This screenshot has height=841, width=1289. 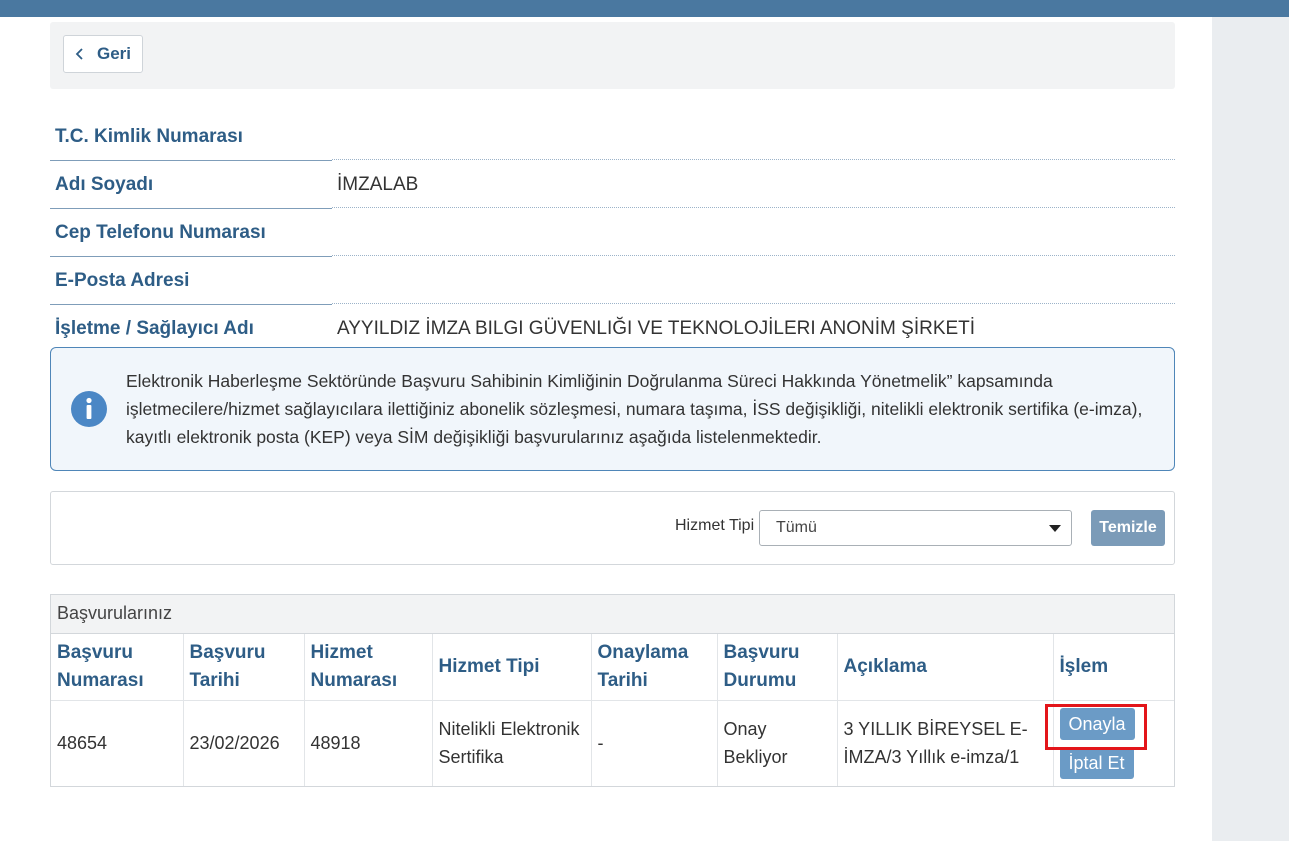 I want to click on info-value: İMZALAB, so click(x=753, y=184).